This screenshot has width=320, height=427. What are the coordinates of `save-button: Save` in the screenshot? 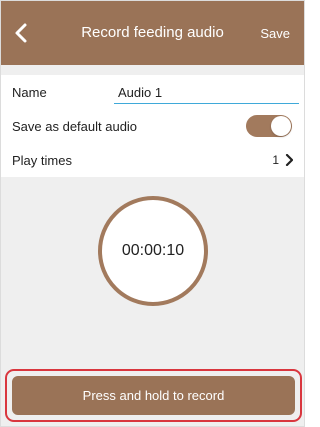 It's located at (275, 34).